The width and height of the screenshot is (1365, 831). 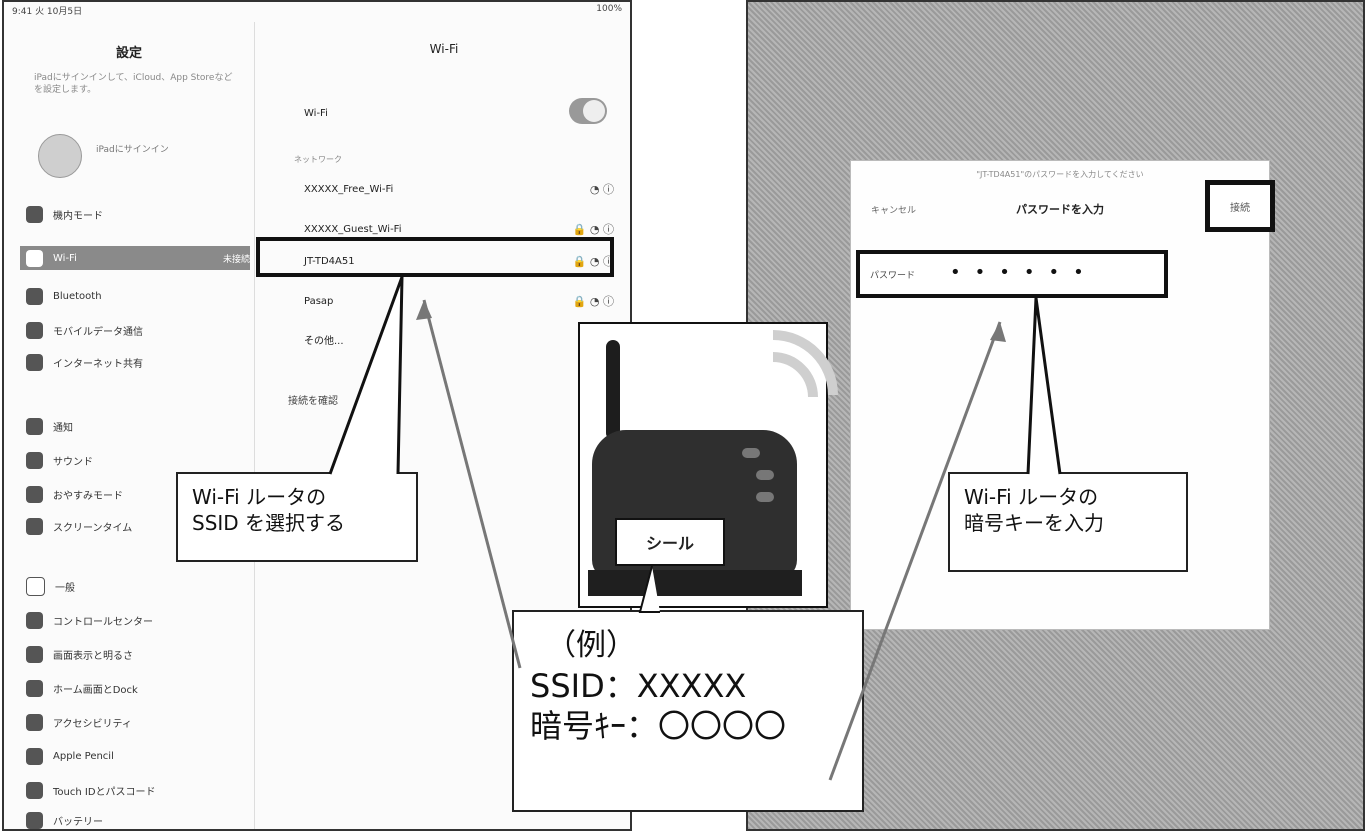 I want to click on key-arrow, so click(x=915, y=551).